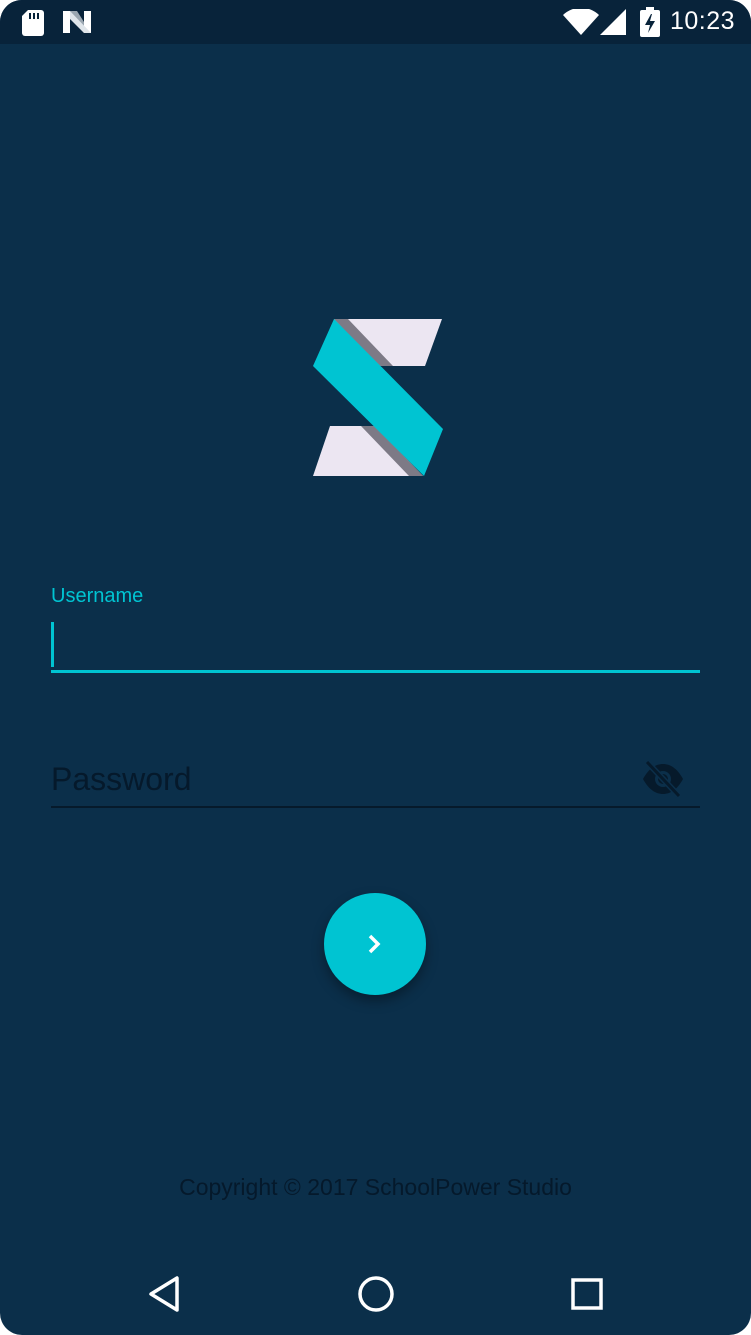 The height and width of the screenshot is (1335, 751). I want to click on status-bar: 10:23, so click(375, 22).